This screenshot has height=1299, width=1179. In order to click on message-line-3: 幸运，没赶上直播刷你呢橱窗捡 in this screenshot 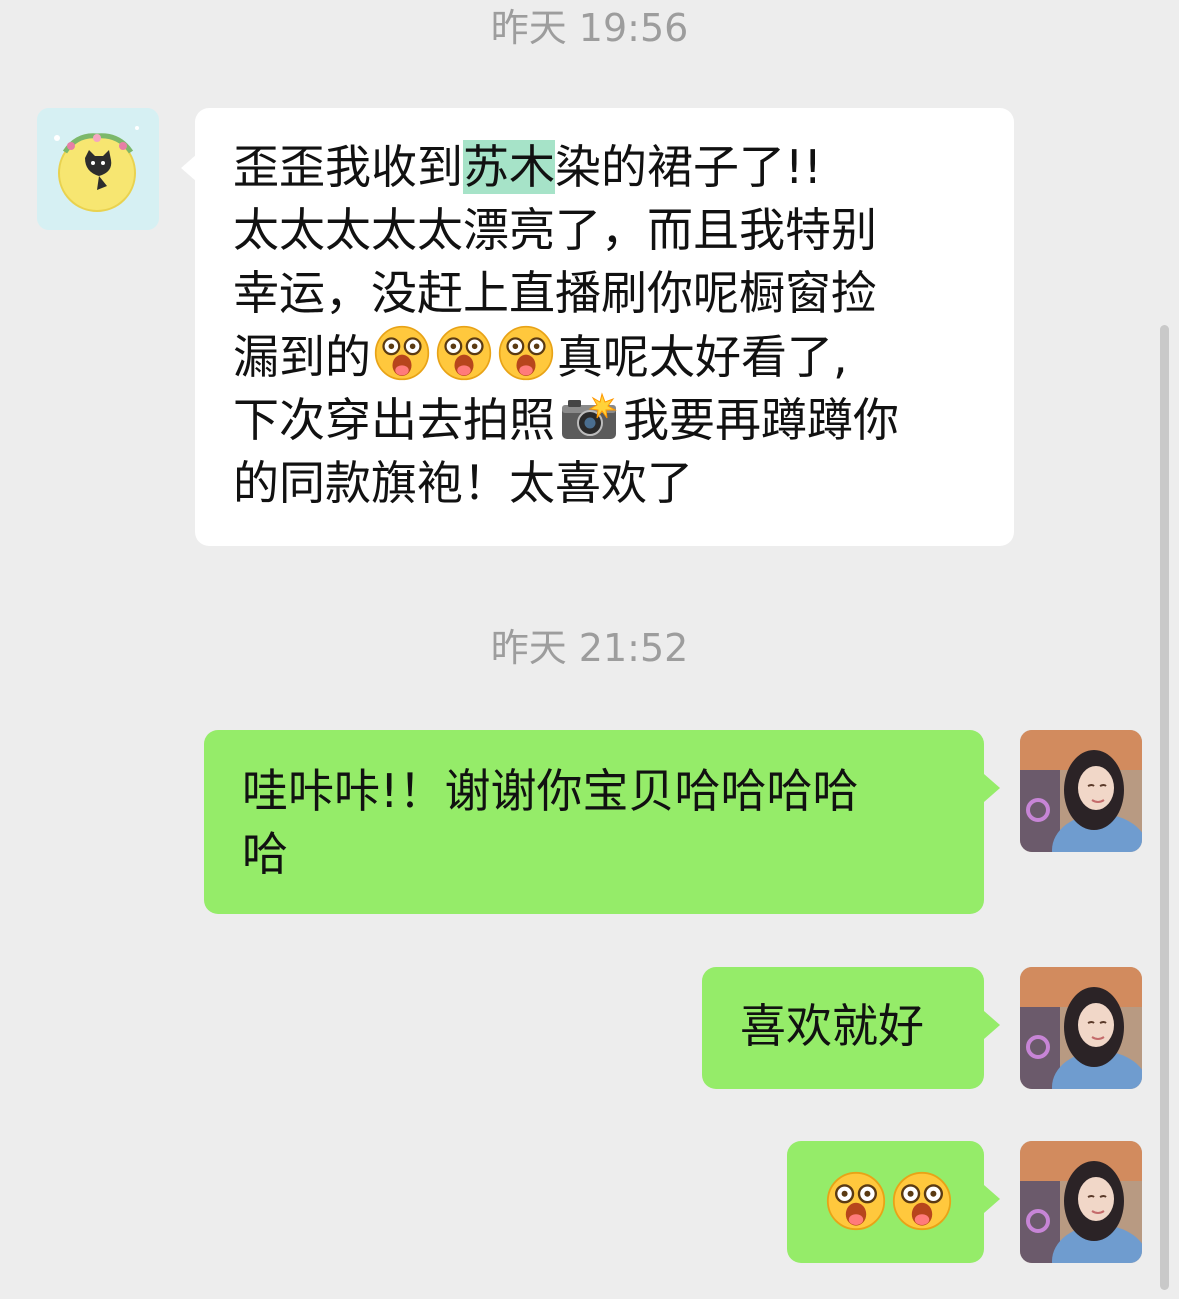, I will do `click(555, 293)`.